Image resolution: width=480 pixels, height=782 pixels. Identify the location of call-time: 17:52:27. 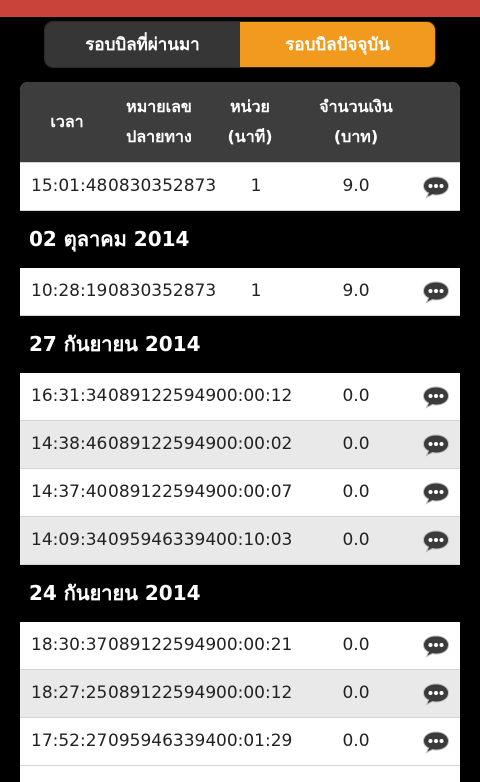
(69, 741).